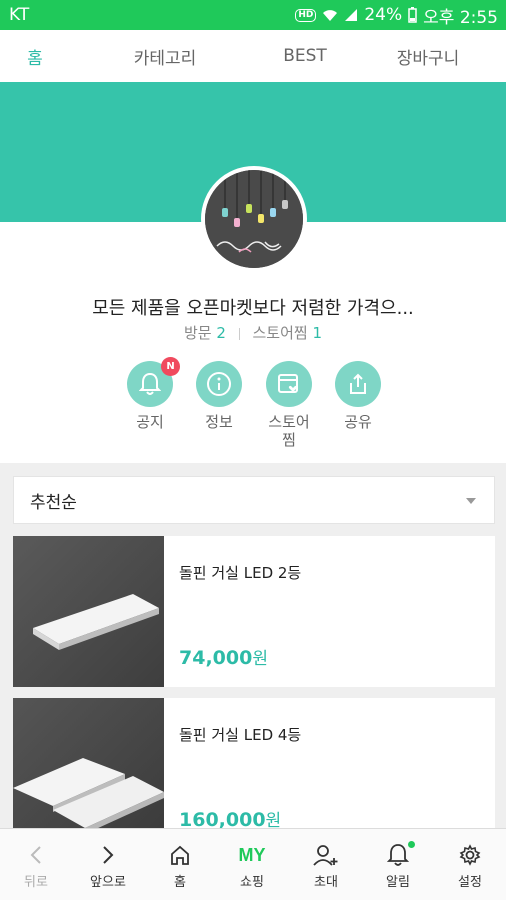  What do you see at coordinates (240, 573) in the screenshot?
I see `product-name: 돌핀 거실 LED 2등` at bounding box center [240, 573].